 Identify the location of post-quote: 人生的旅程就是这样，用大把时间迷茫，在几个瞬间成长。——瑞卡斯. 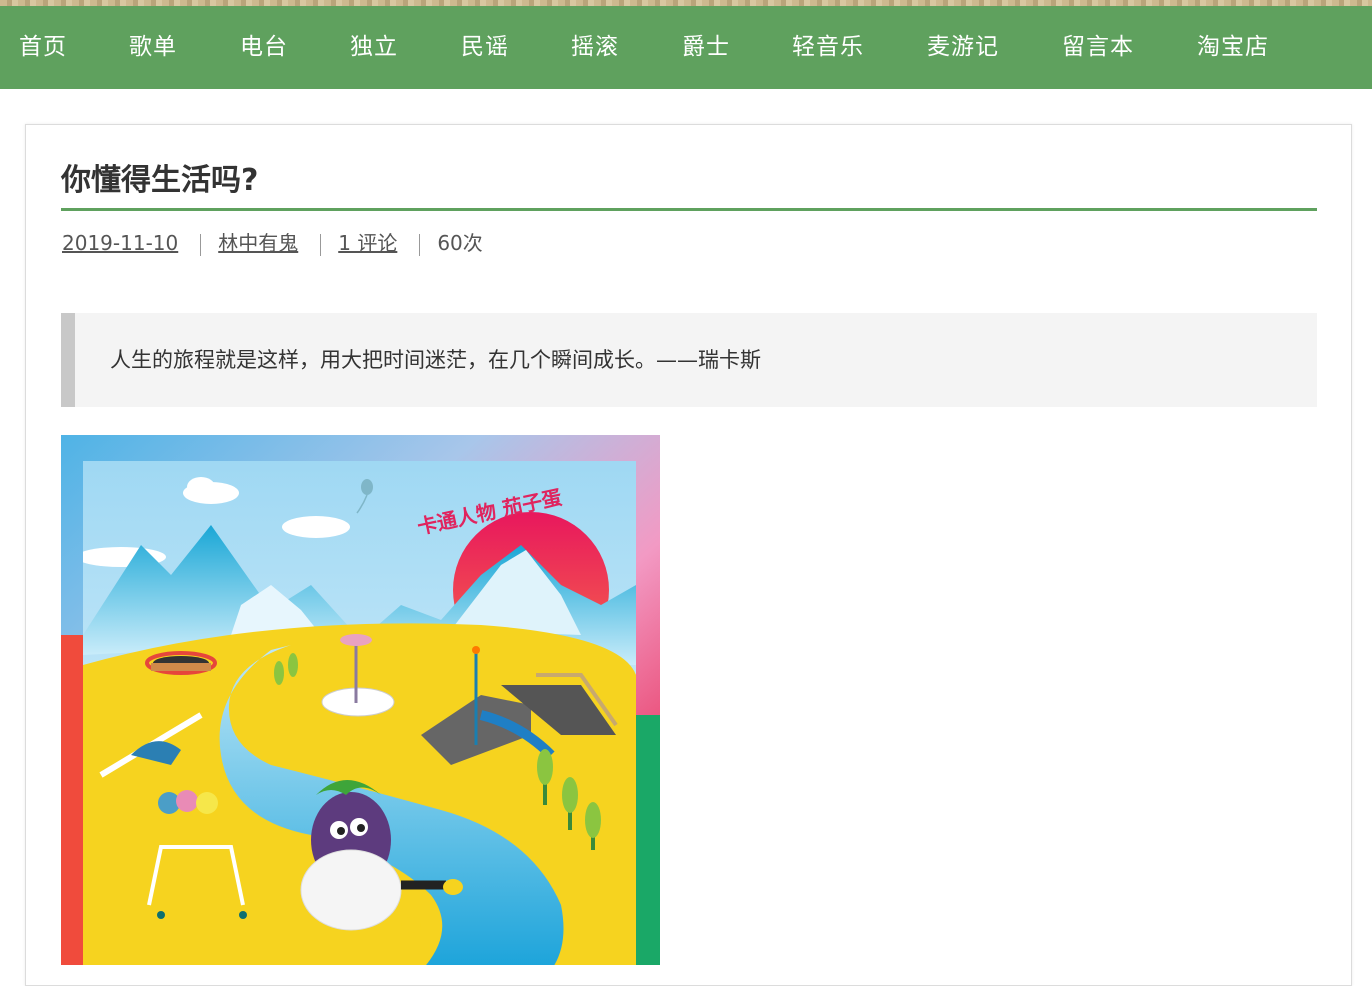
(689, 360).